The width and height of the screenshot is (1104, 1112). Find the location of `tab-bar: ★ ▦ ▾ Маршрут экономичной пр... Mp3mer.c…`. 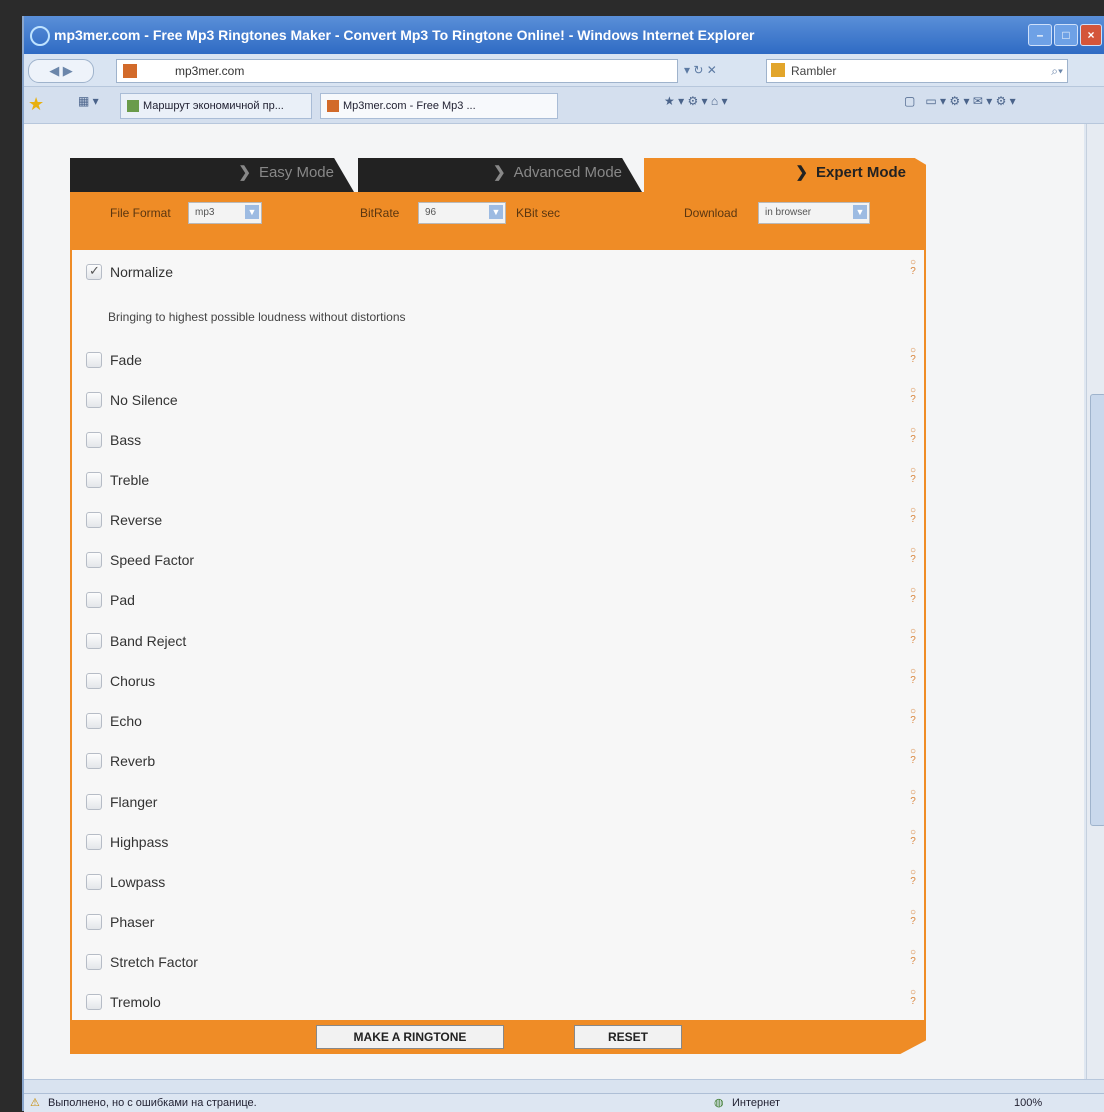

tab-bar: ★ ▦ ▾ Маршрут экономичной пр... Mp3mer.c… is located at coordinates (564, 105).